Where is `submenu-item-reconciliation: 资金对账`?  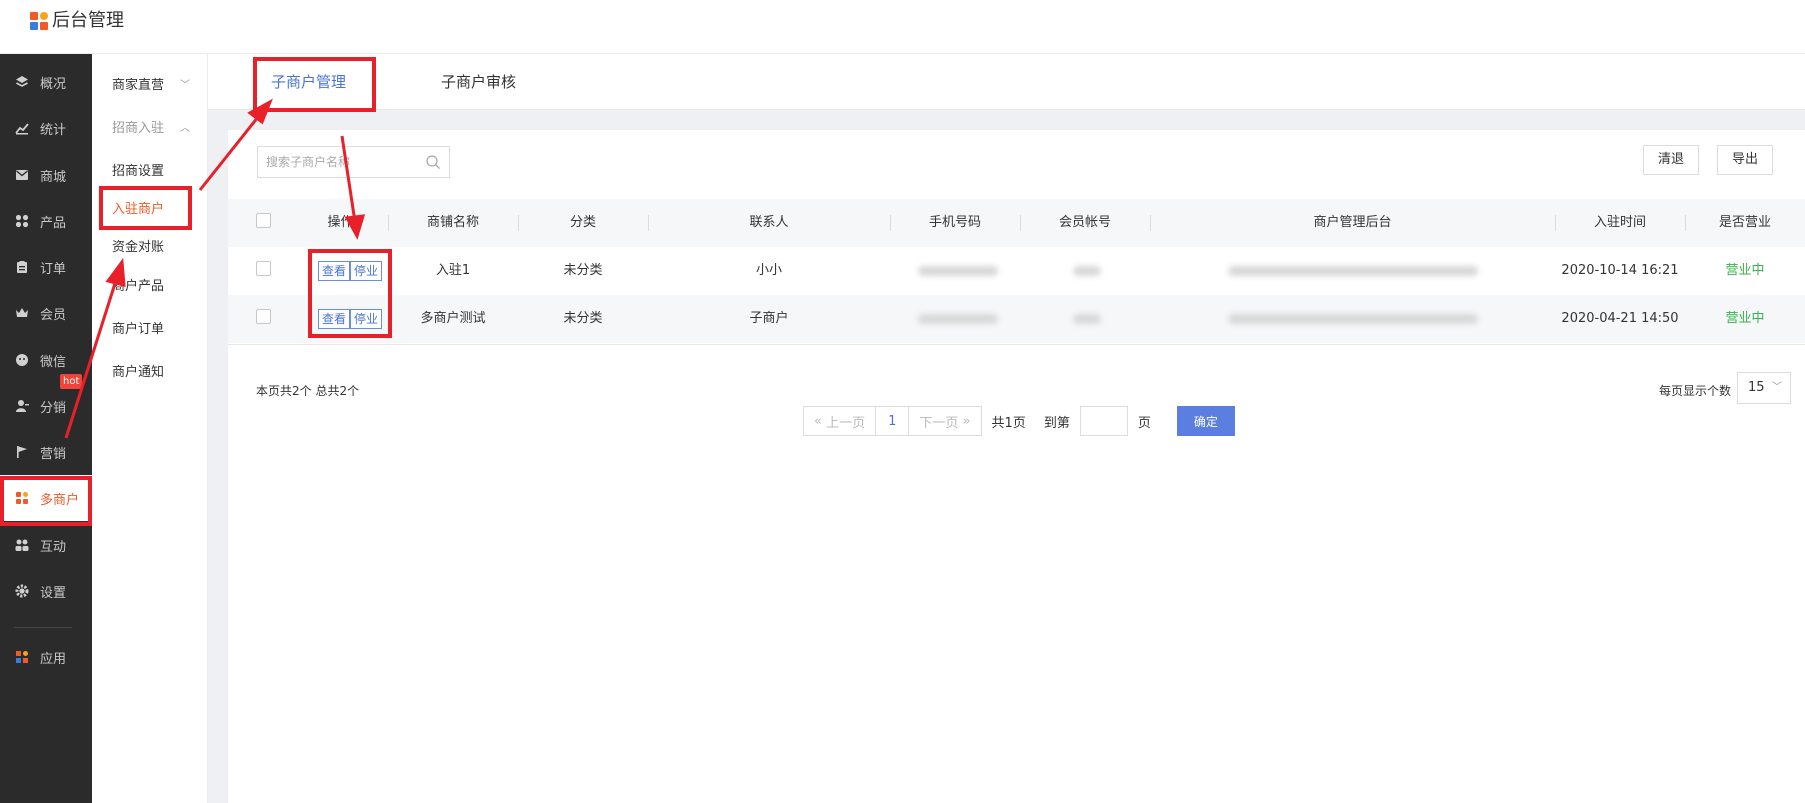 submenu-item-reconciliation: 资金对账 is located at coordinates (150, 245).